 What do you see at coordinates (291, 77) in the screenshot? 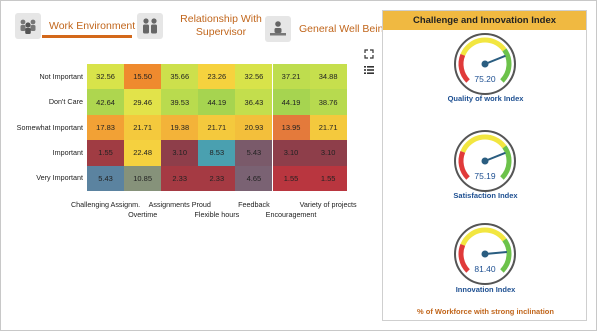
I see `heatmap-cell: 37.21` at bounding box center [291, 77].